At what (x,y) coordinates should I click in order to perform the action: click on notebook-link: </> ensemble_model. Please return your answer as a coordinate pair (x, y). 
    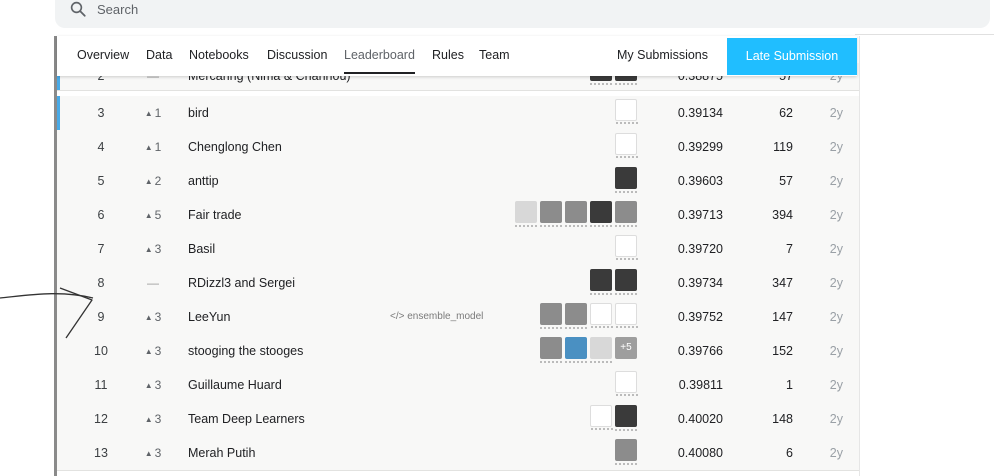
    Looking at the image, I should click on (440, 317).